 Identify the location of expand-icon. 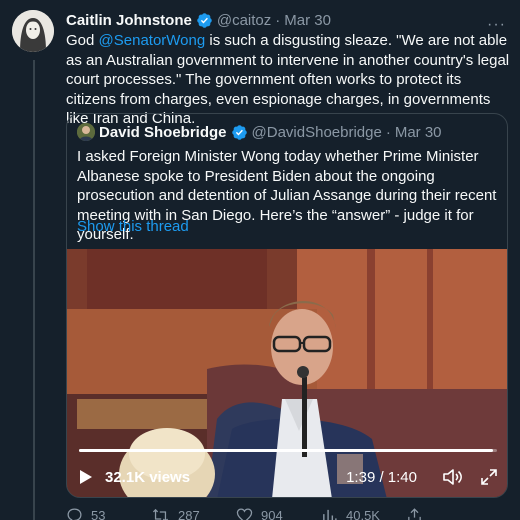
(489, 477).